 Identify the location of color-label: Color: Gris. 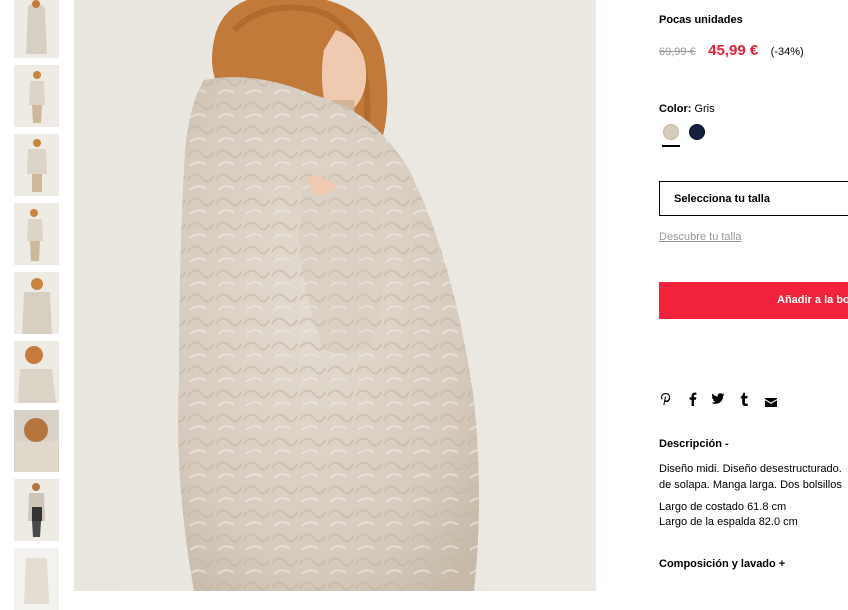
(687, 109).